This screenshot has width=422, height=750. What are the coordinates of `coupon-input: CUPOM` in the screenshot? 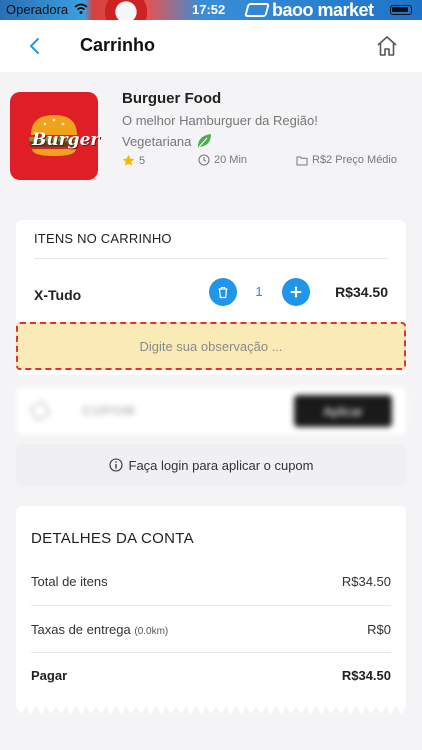 It's located at (108, 410).